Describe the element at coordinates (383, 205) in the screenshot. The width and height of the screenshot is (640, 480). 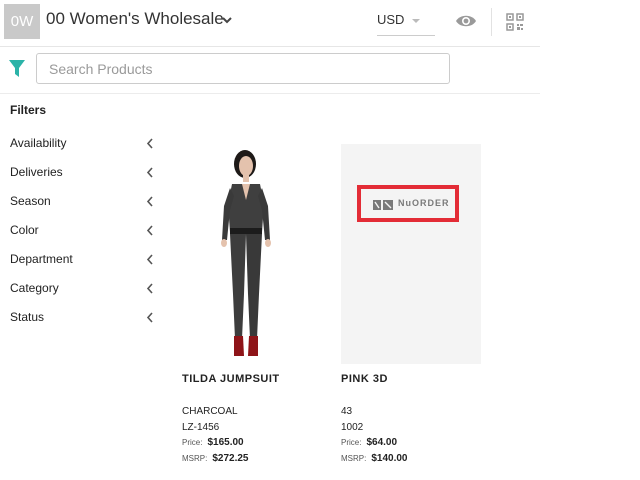
I see `nuorder-logo-icon` at that location.